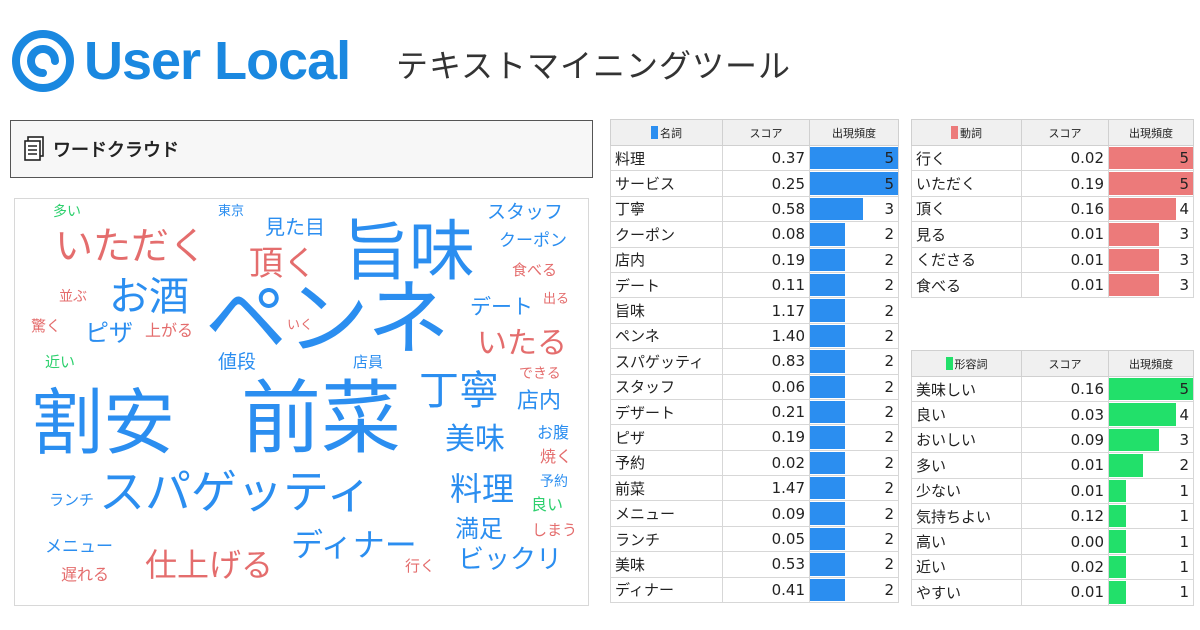  I want to click on word-cell: 店内, so click(666, 259).